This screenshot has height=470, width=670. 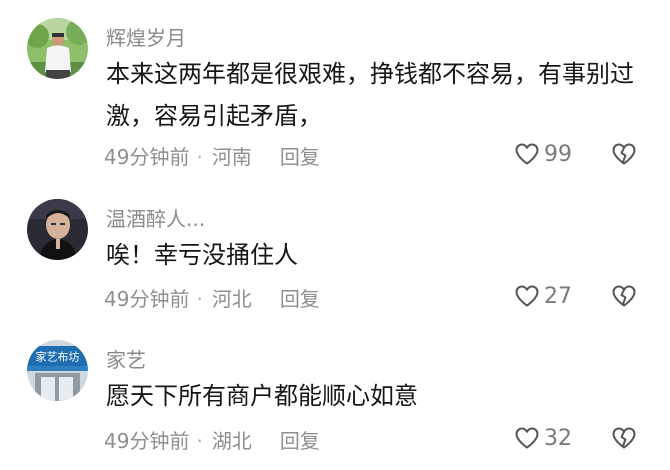 I want to click on location: 河北, so click(x=231, y=299).